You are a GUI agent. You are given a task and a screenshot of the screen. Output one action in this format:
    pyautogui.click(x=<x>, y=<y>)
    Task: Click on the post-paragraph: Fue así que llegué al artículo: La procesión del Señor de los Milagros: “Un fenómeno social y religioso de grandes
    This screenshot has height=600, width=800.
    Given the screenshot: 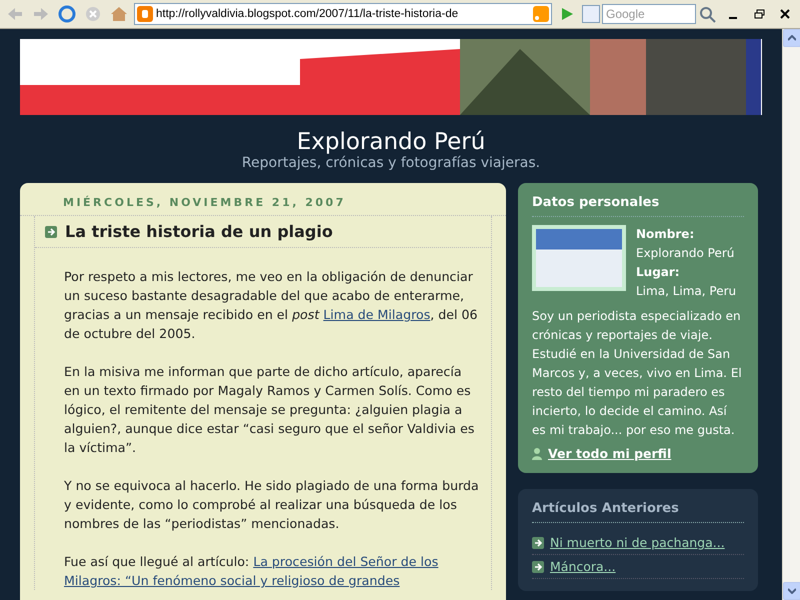 What is the action you would take?
    pyautogui.click(x=251, y=571)
    